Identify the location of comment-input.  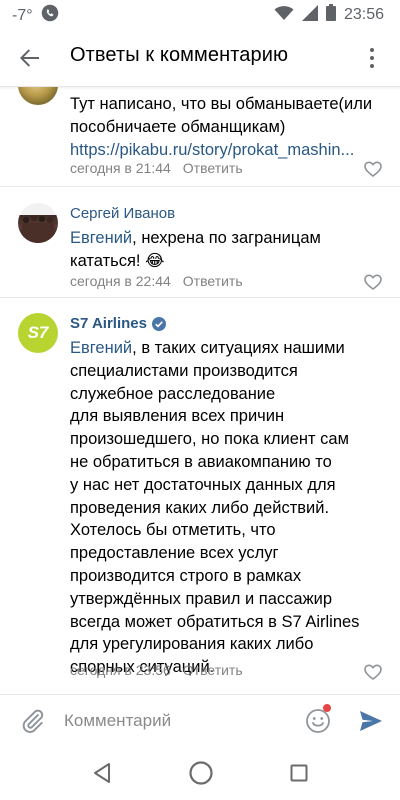
(174, 721).